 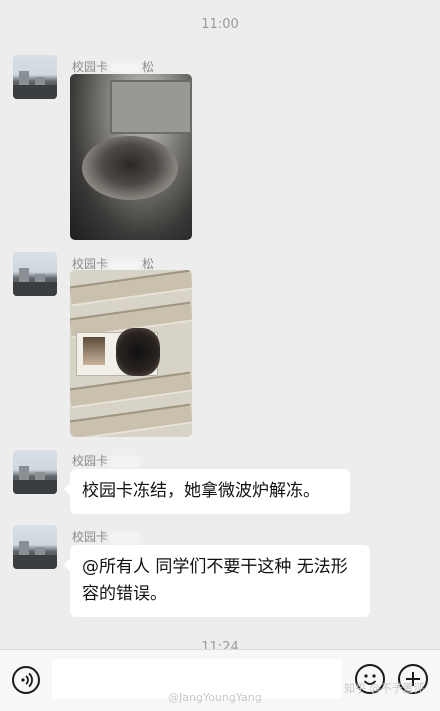 What do you see at coordinates (131, 353) in the screenshot?
I see `burnt-card-photo` at bounding box center [131, 353].